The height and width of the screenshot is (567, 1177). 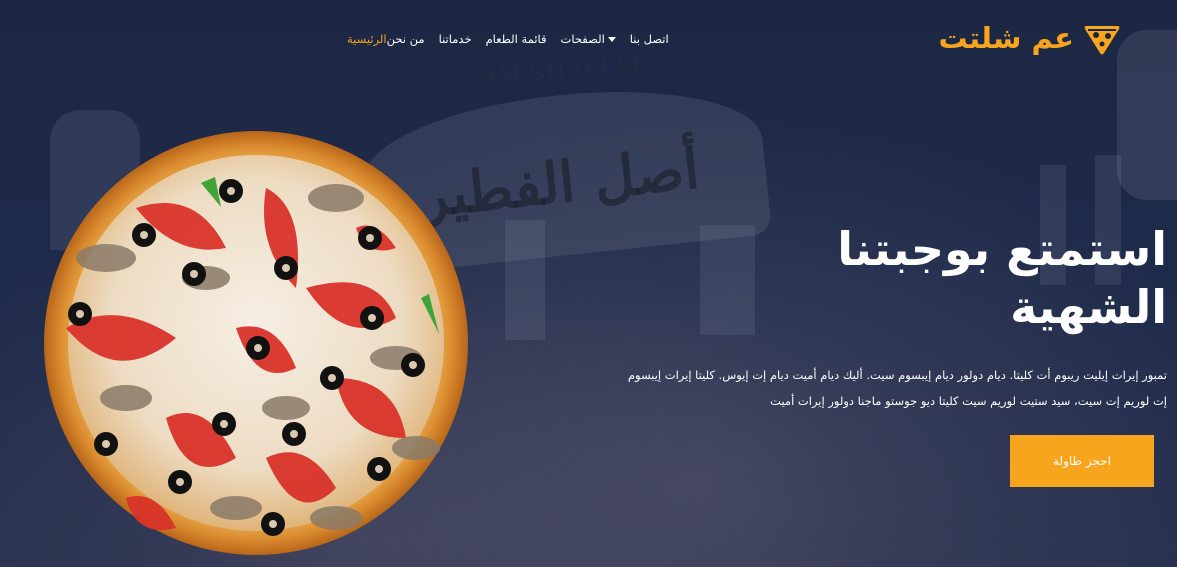 I want to click on hero-title-line1: استمتع بوجبتنا, so click(x=1002, y=249).